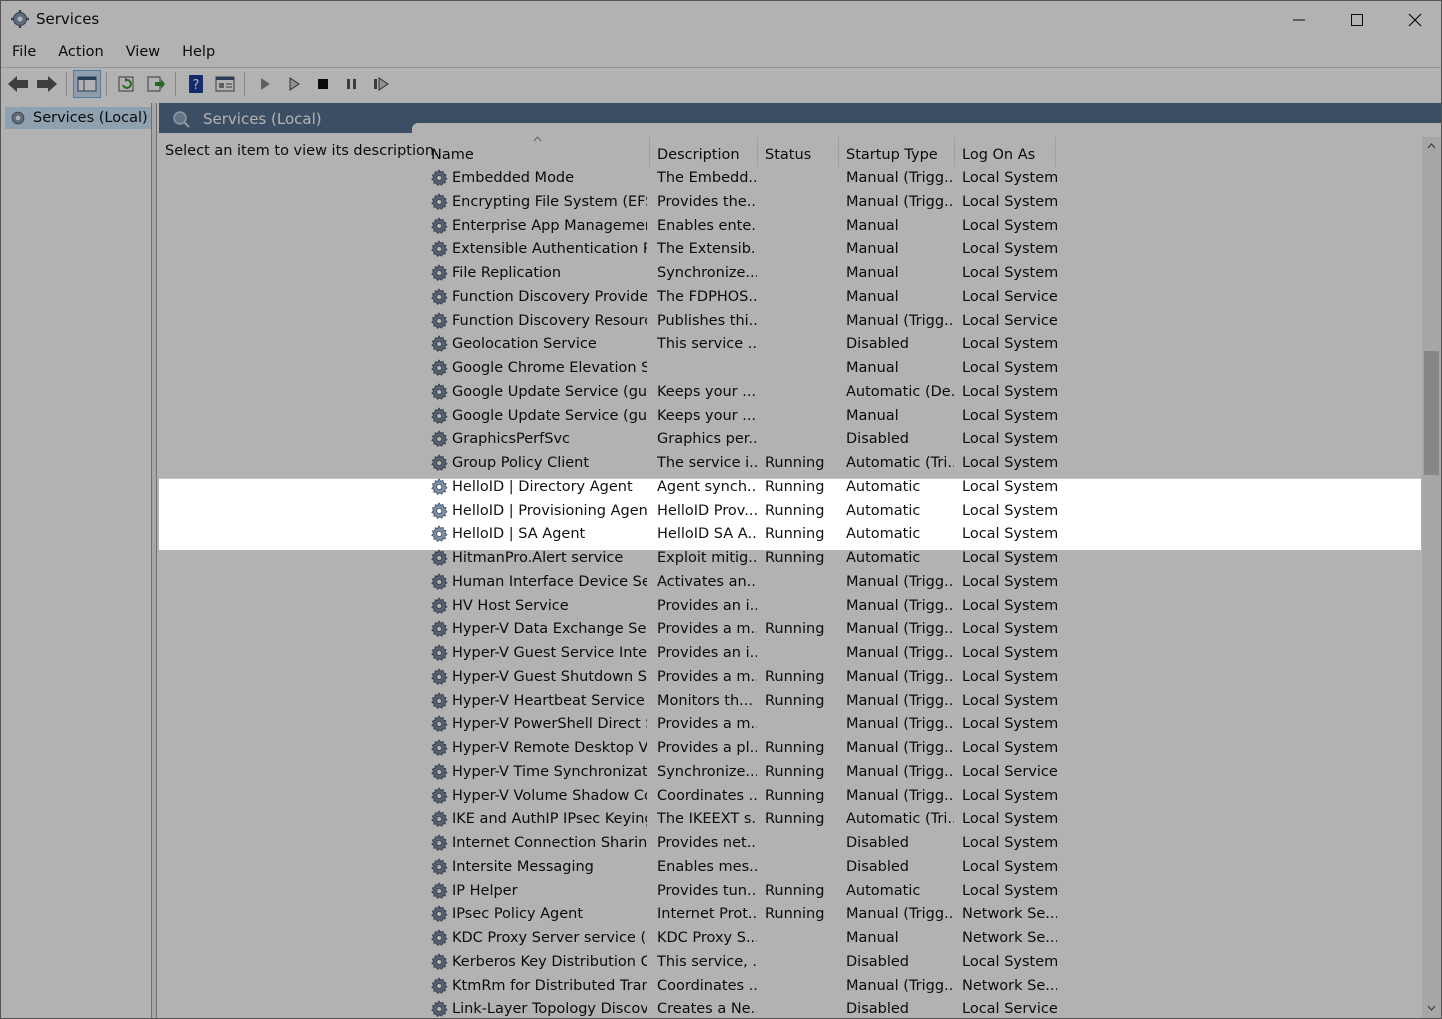  I want to click on refresh-button, so click(127, 84).